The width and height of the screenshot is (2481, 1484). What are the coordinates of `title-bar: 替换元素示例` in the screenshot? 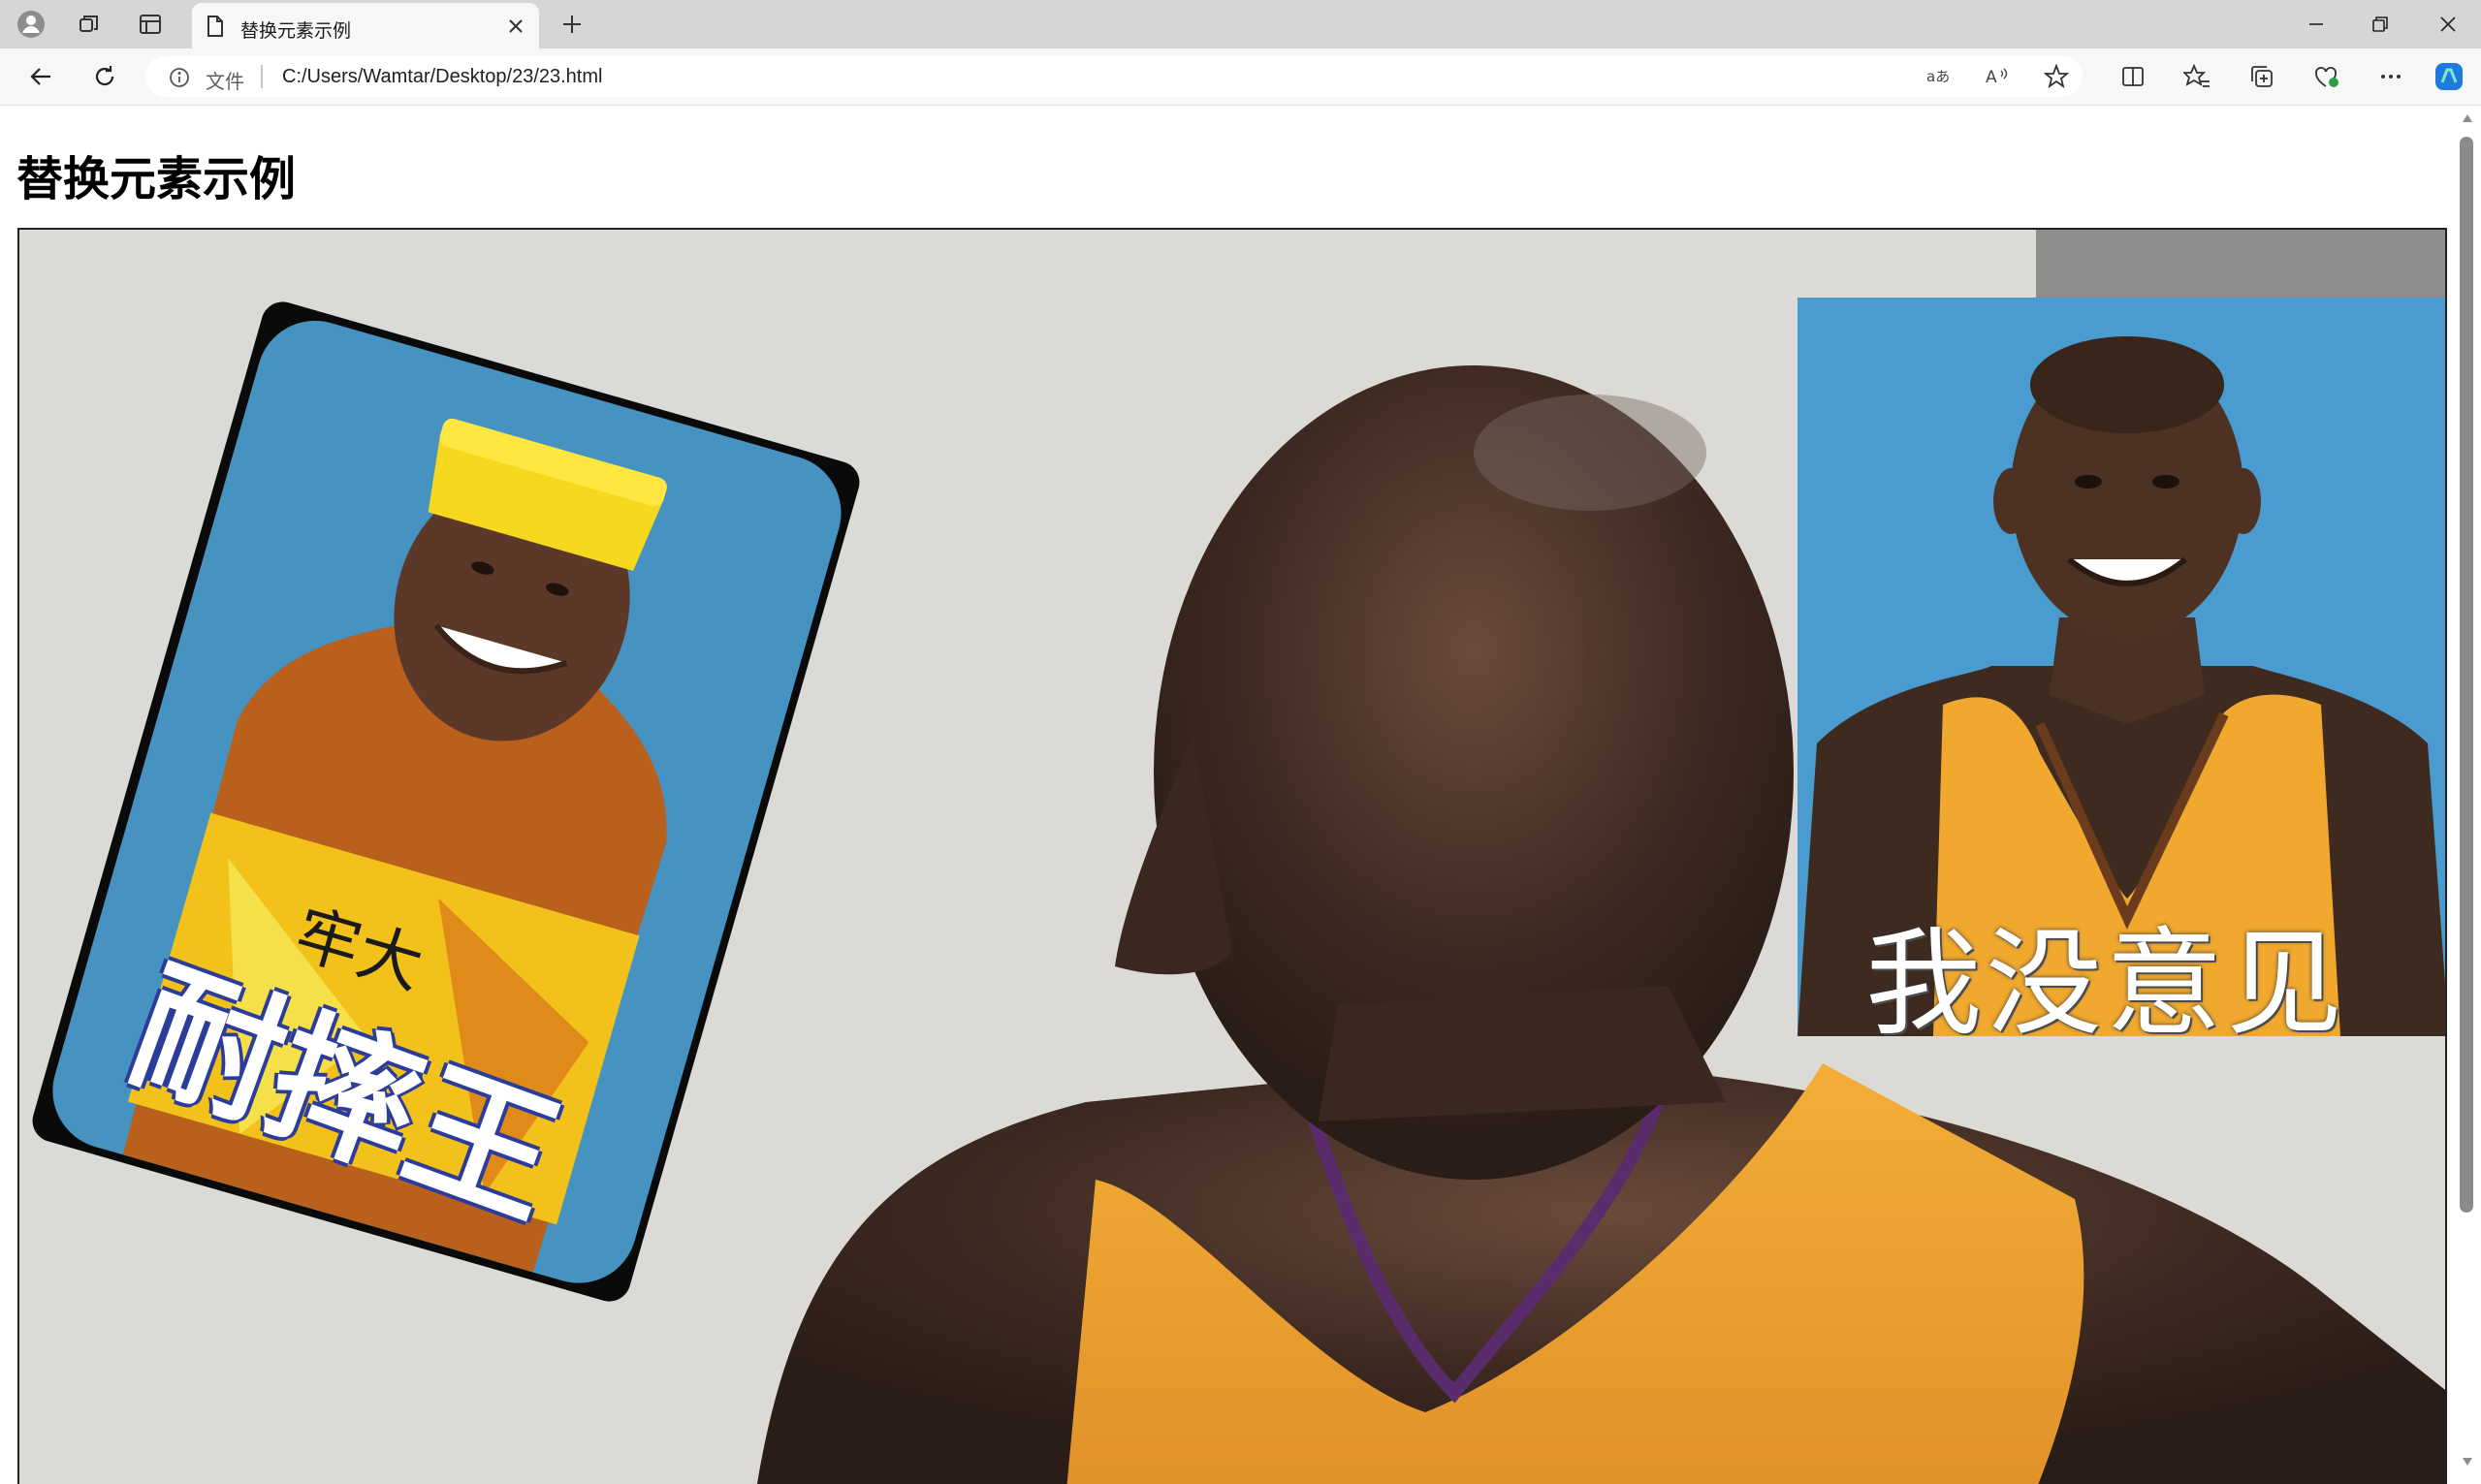 It's located at (1240, 24).